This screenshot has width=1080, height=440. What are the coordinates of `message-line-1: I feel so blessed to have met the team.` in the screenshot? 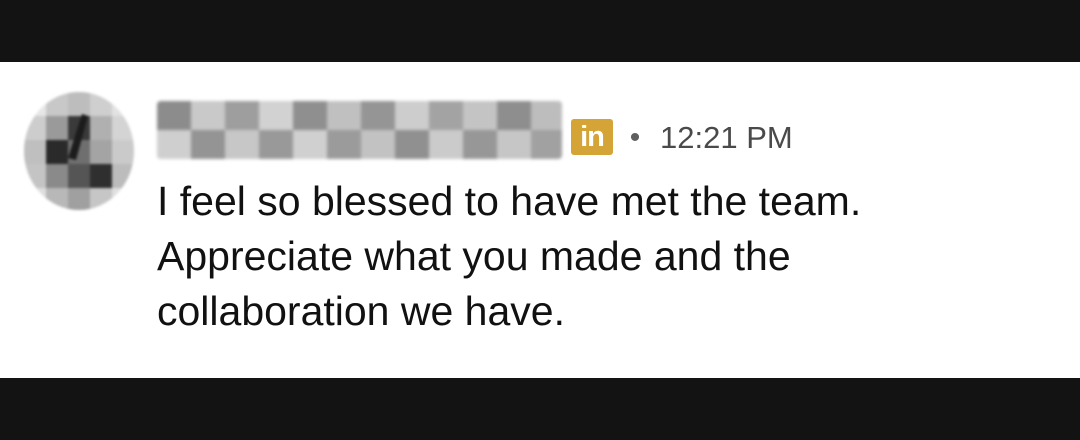 It's located at (509, 201).